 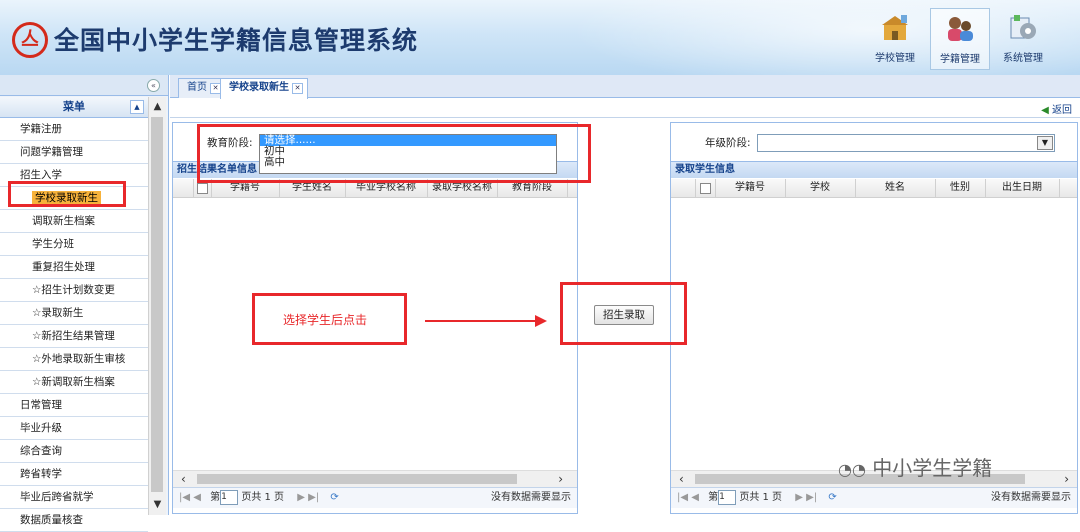 What do you see at coordinates (481, 321) in the screenshot?
I see `annotation-arrow` at bounding box center [481, 321].